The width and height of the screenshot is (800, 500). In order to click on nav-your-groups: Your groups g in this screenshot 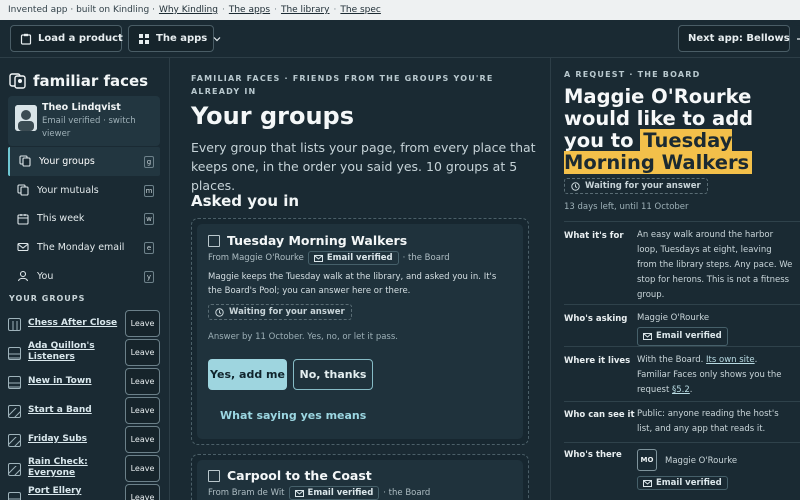, I will do `click(84, 161)`.